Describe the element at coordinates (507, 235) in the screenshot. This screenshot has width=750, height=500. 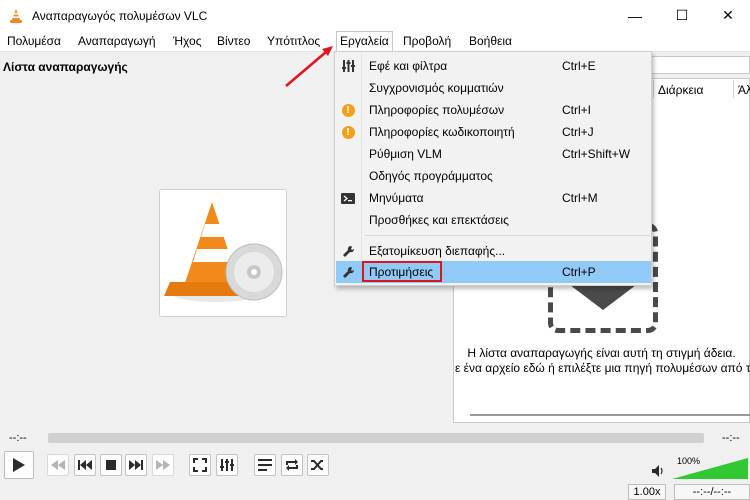
I see `menu-separator` at that location.